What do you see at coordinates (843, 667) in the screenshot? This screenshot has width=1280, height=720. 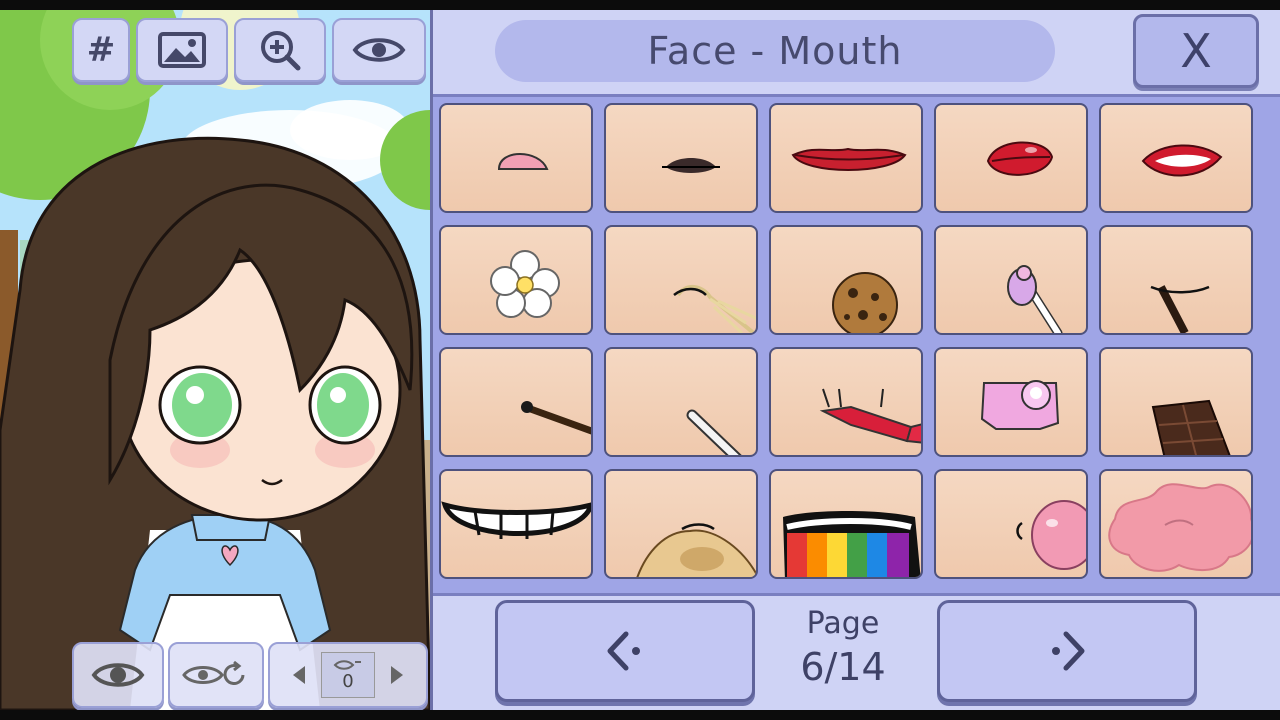 I see `page-number: 6/14` at bounding box center [843, 667].